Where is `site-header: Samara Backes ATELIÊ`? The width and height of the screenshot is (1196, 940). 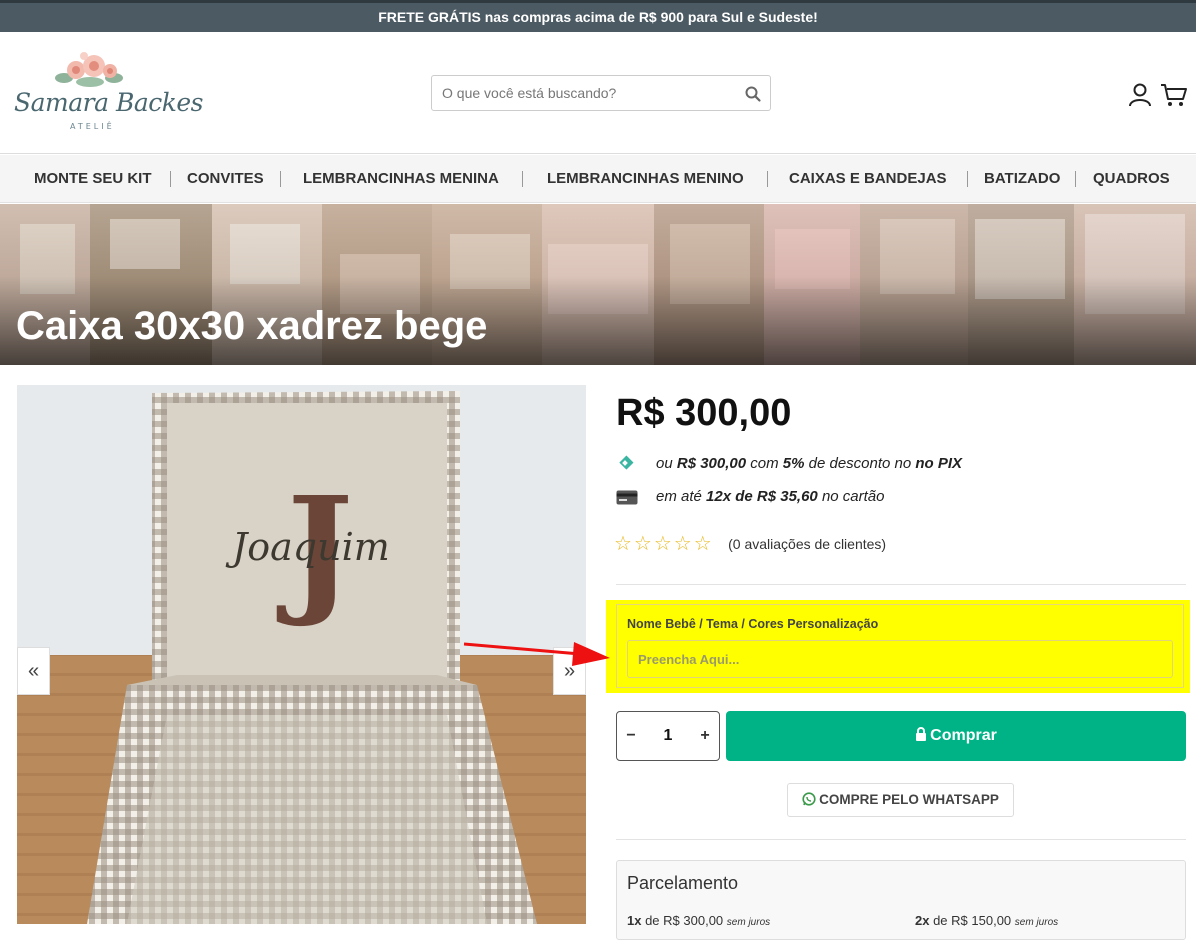
site-header: Samara Backes ATELIÊ is located at coordinates (598, 93).